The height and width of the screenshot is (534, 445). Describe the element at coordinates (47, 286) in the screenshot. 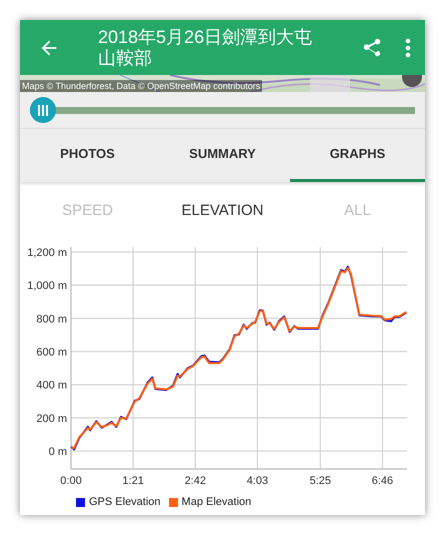

I see `y-tick-label: 1,000 m` at that location.